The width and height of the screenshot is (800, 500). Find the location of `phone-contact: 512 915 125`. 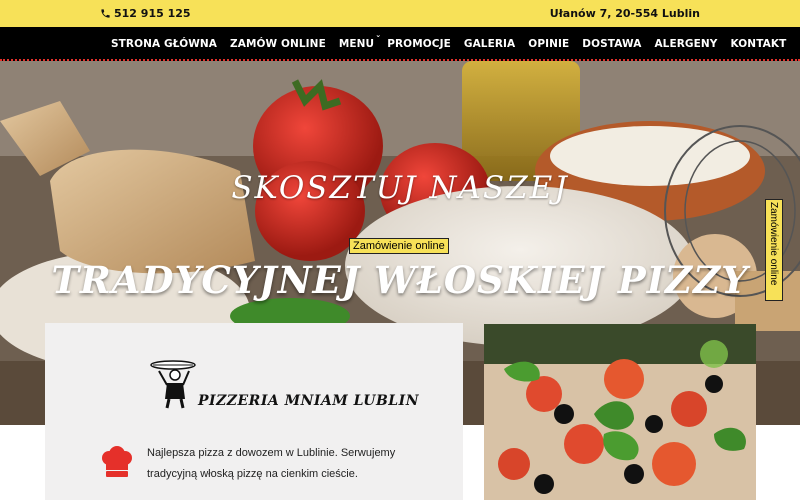

phone-contact: 512 915 125 is located at coordinates (145, 13).